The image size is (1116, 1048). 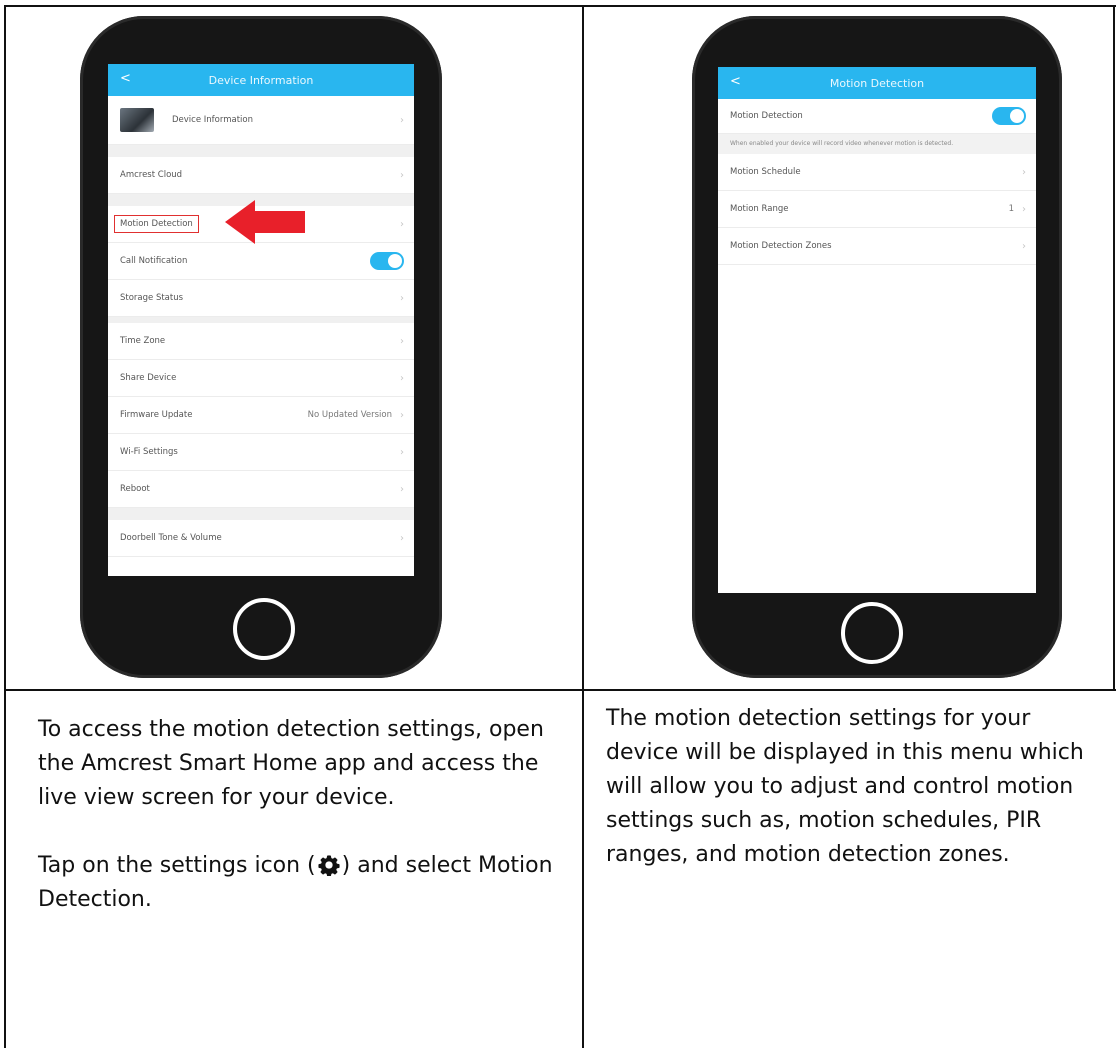 I want to click on grid-line-right, so click(x=1114, y=347).